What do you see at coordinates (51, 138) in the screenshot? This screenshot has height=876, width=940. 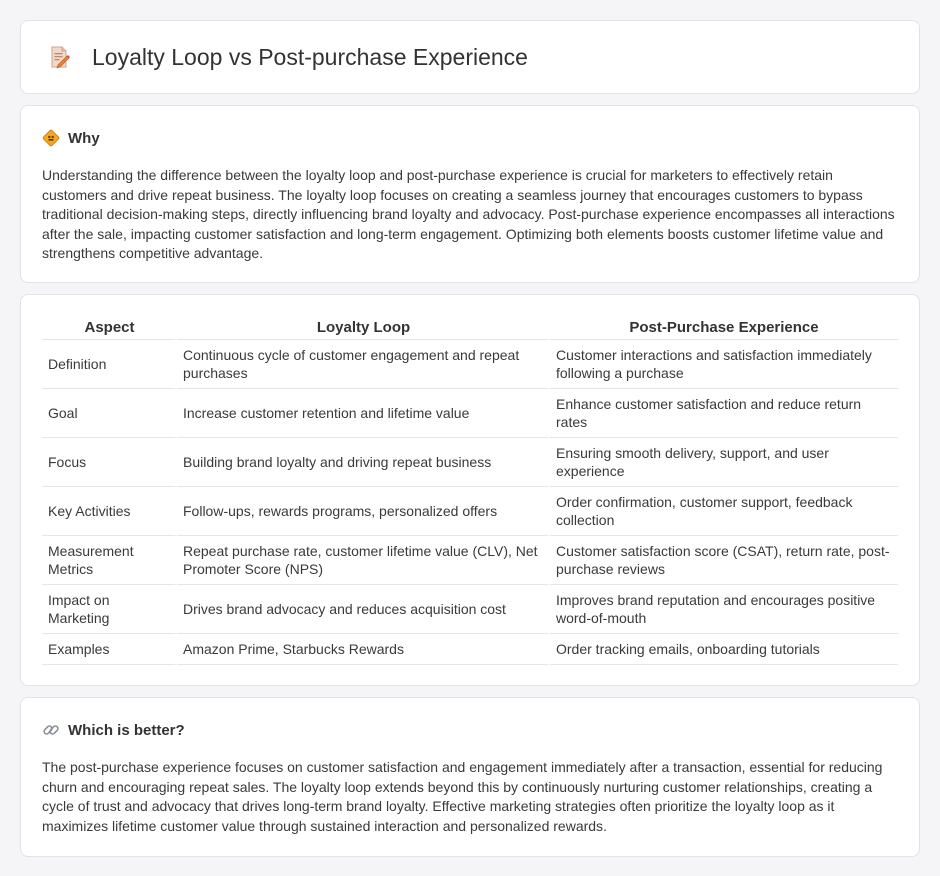 I see `sign-icon` at bounding box center [51, 138].